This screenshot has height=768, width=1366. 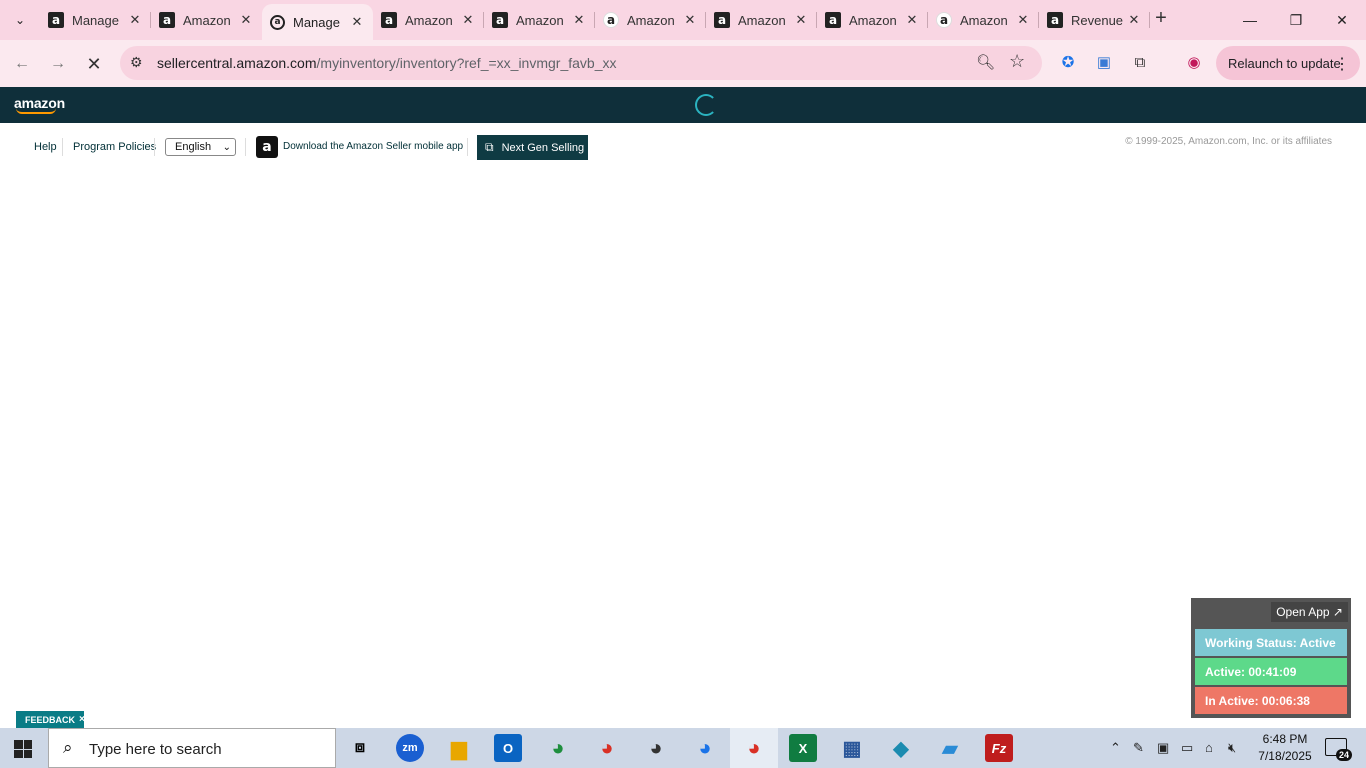 What do you see at coordinates (1232, 748) in the screenshot?
I see `volume-muted-icon: 🔇︎` at bounding box center [1232, 748].